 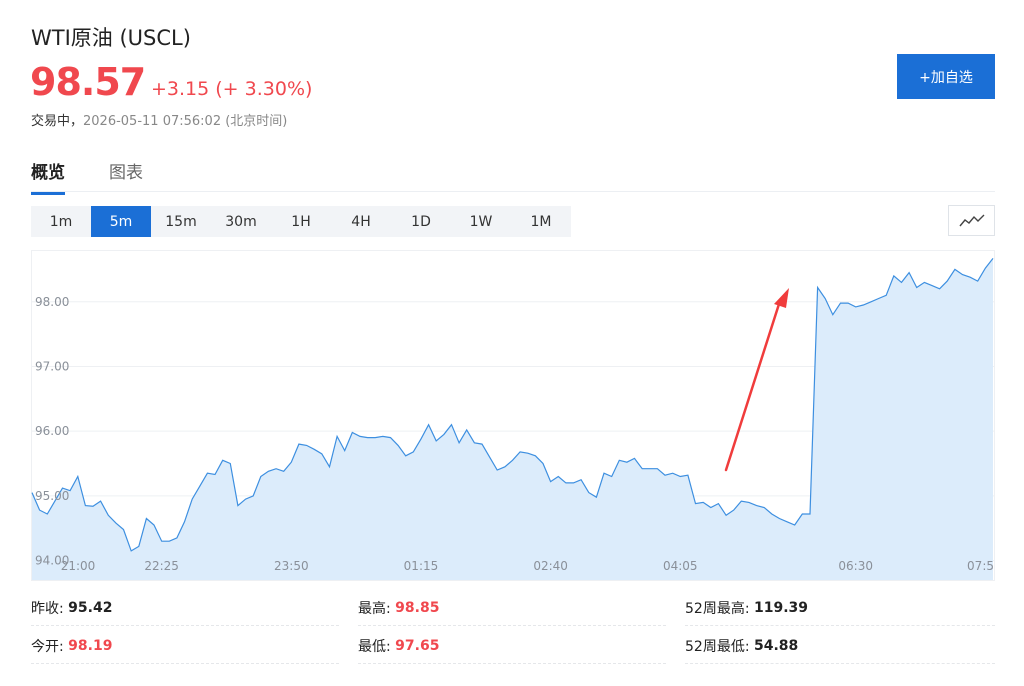 I want to click on add-watchlist-button: +加自选, so click(x=946, y=76).